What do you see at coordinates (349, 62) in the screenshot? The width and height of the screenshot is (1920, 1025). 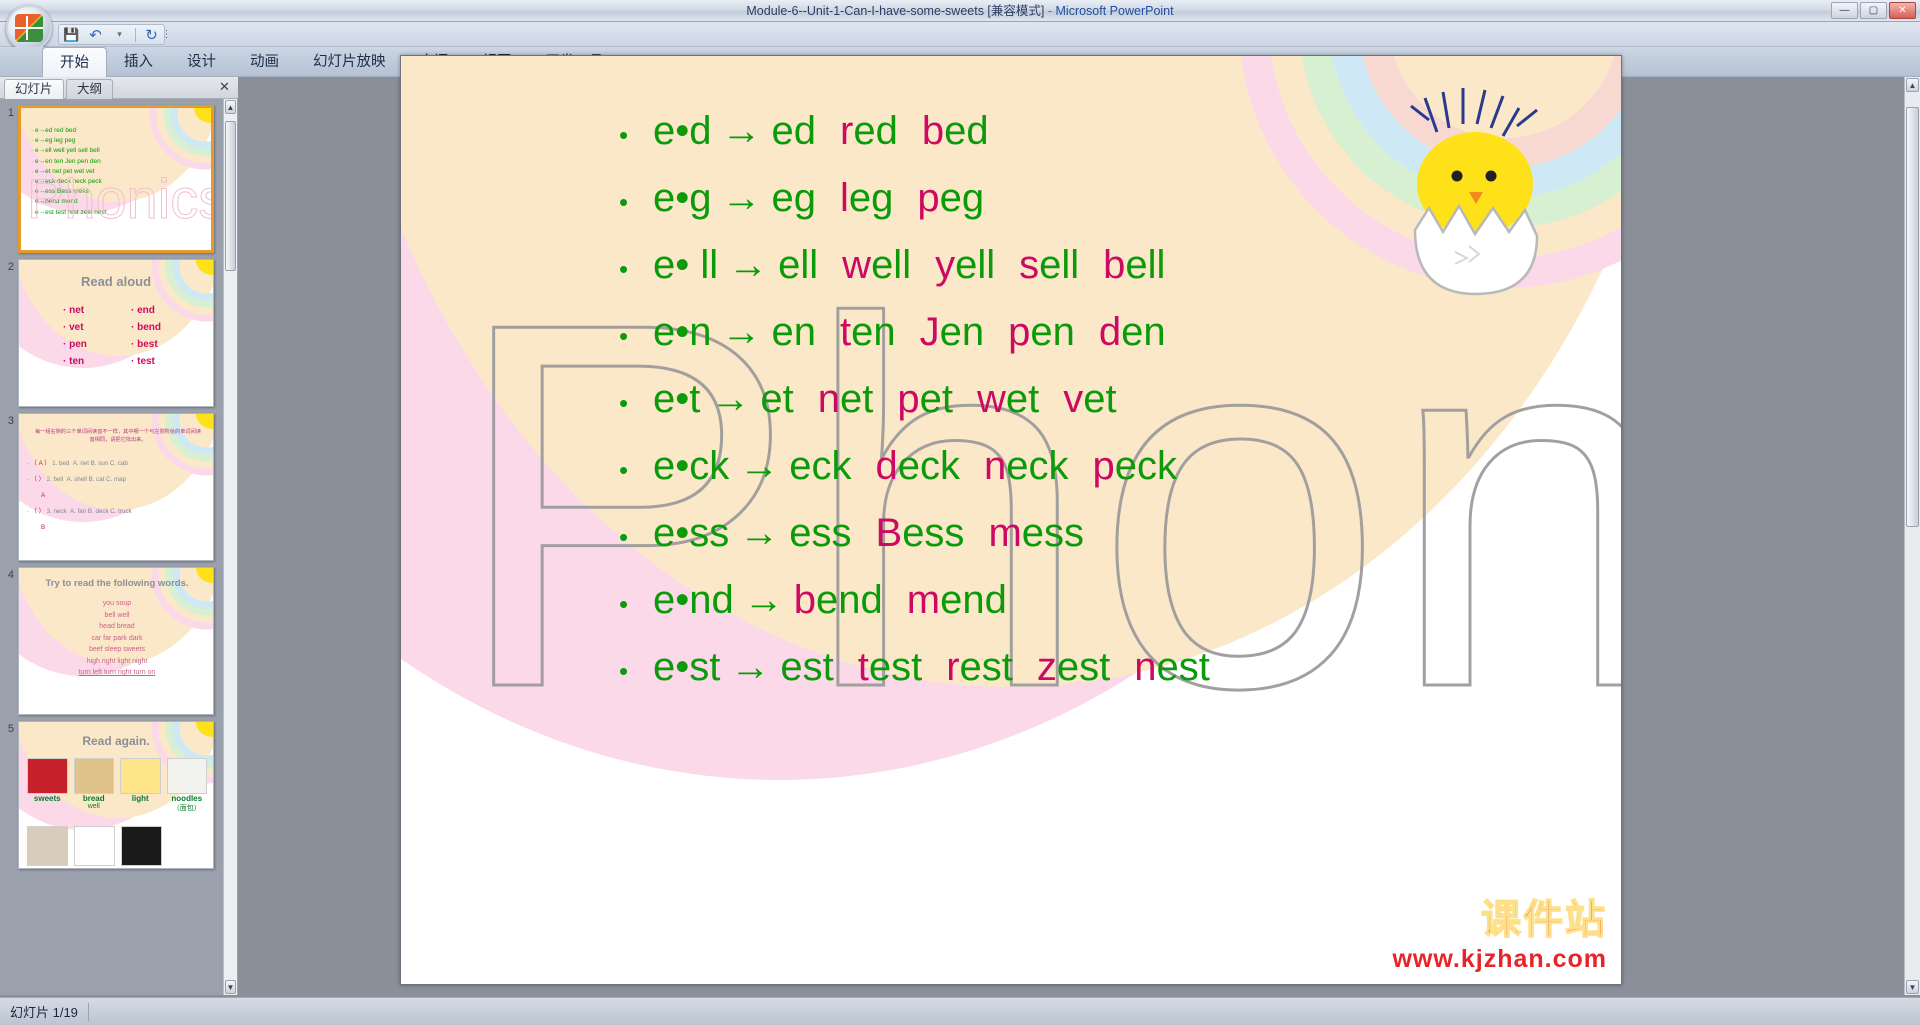 I see `ribbon-tab-4: 幻灯片放映` at bounding box center [349, 62].